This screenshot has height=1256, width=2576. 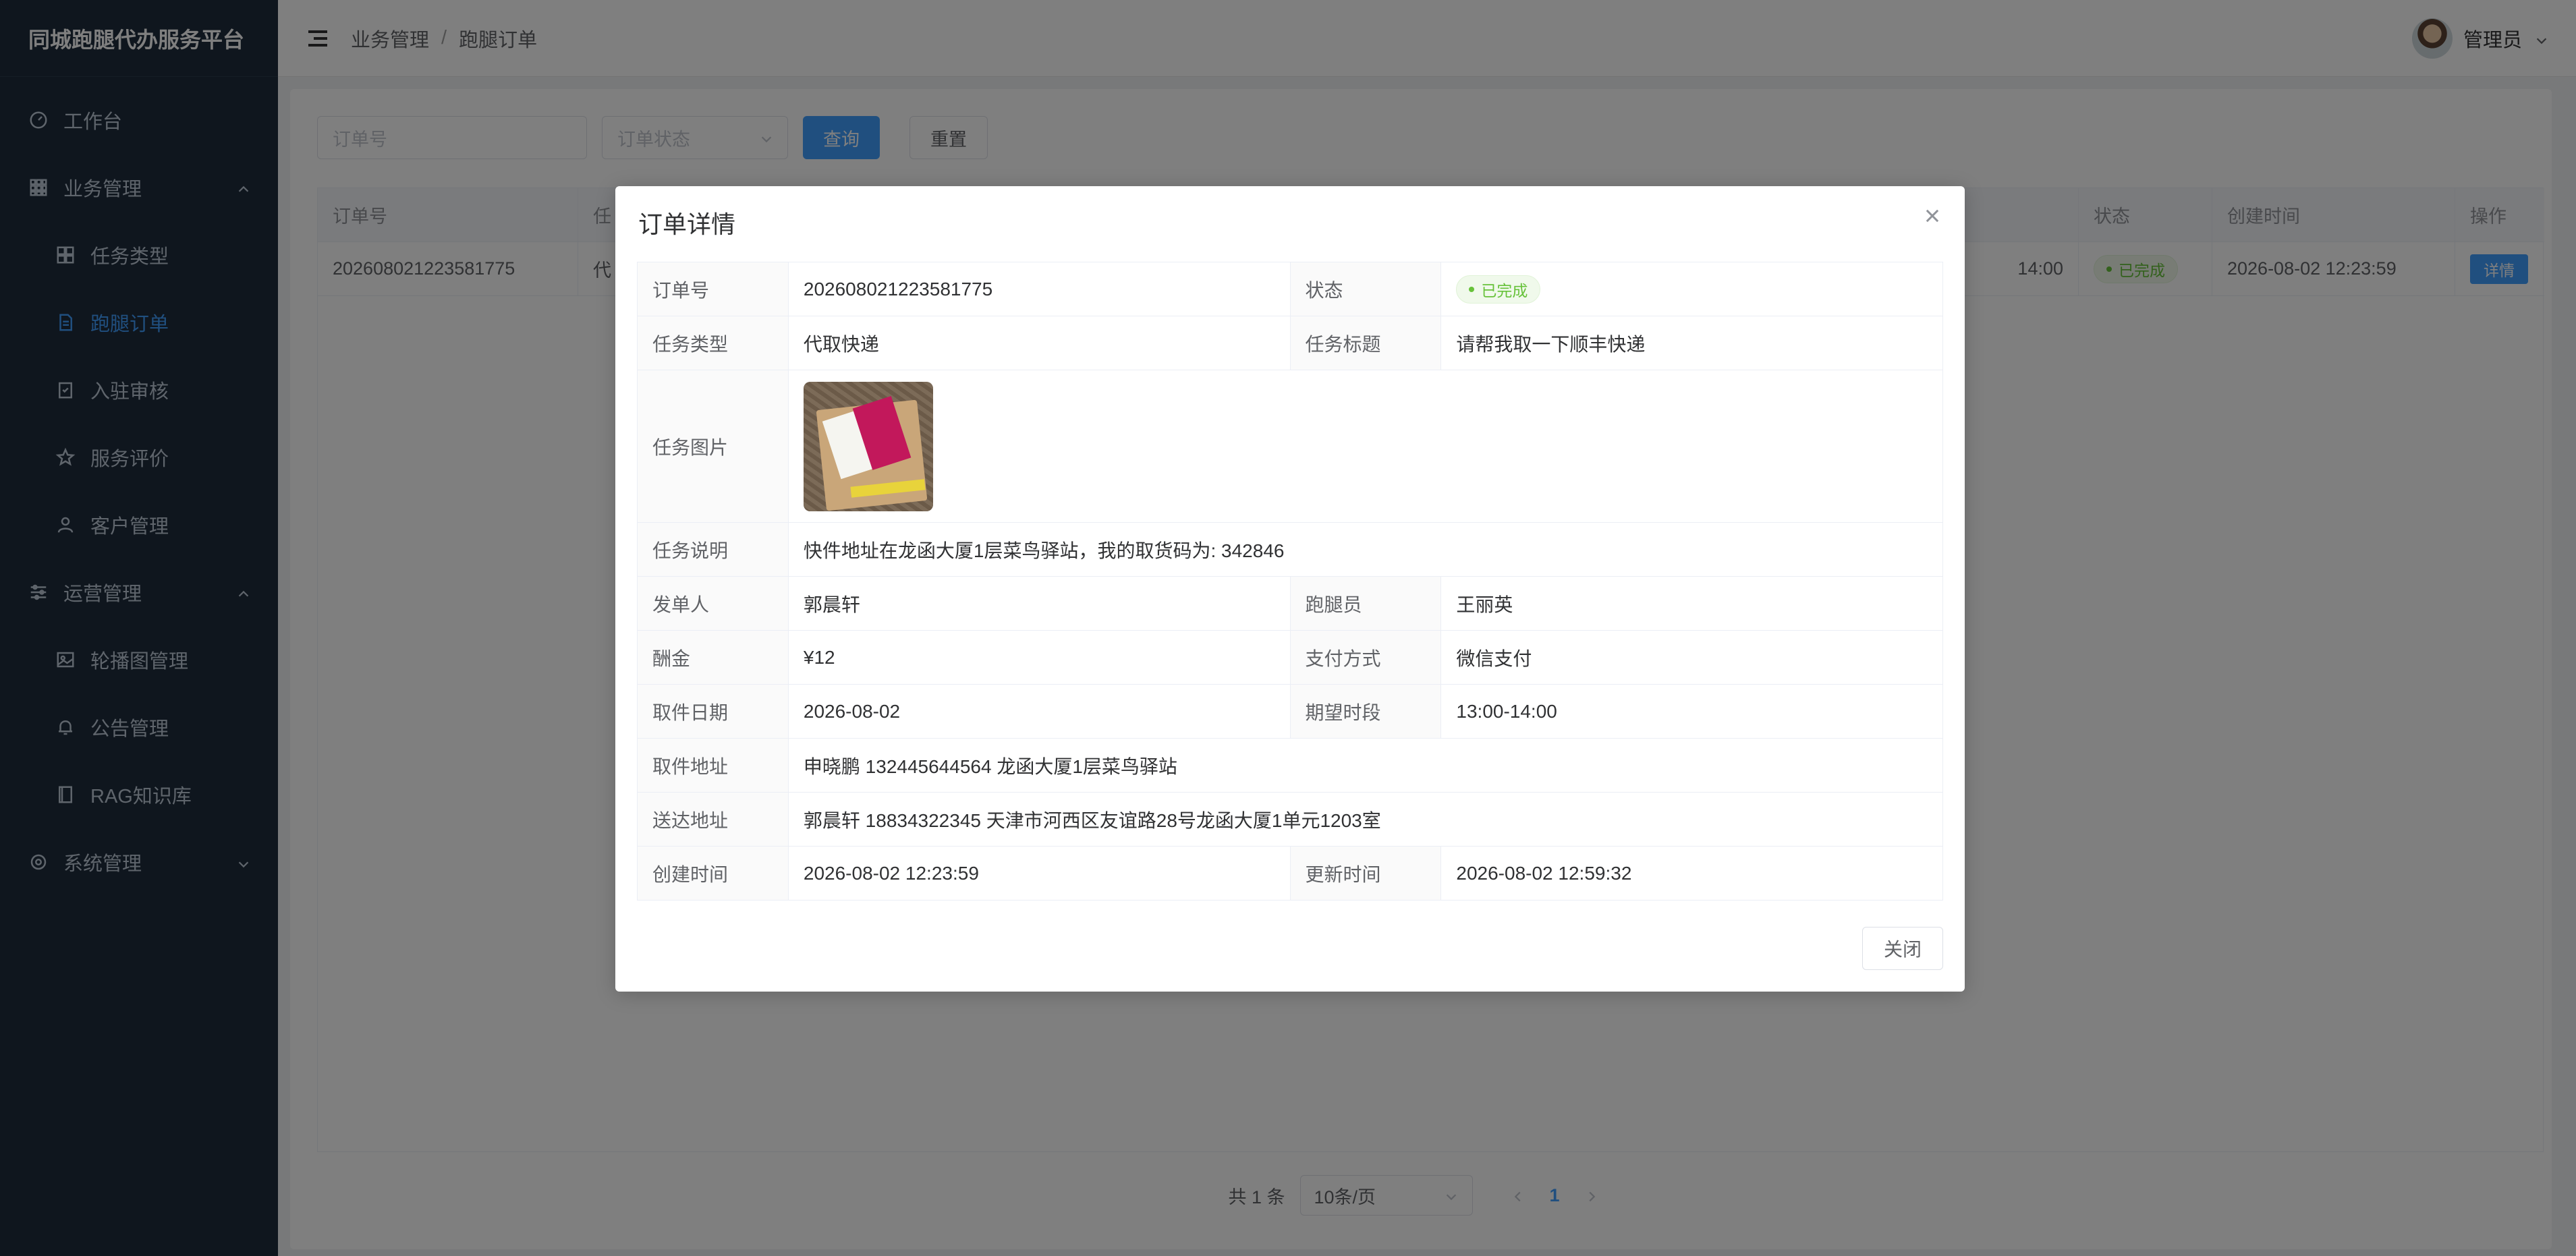 I want to click on detail-value-order-no: 202608021223581775, so click(x=1040, y=289).